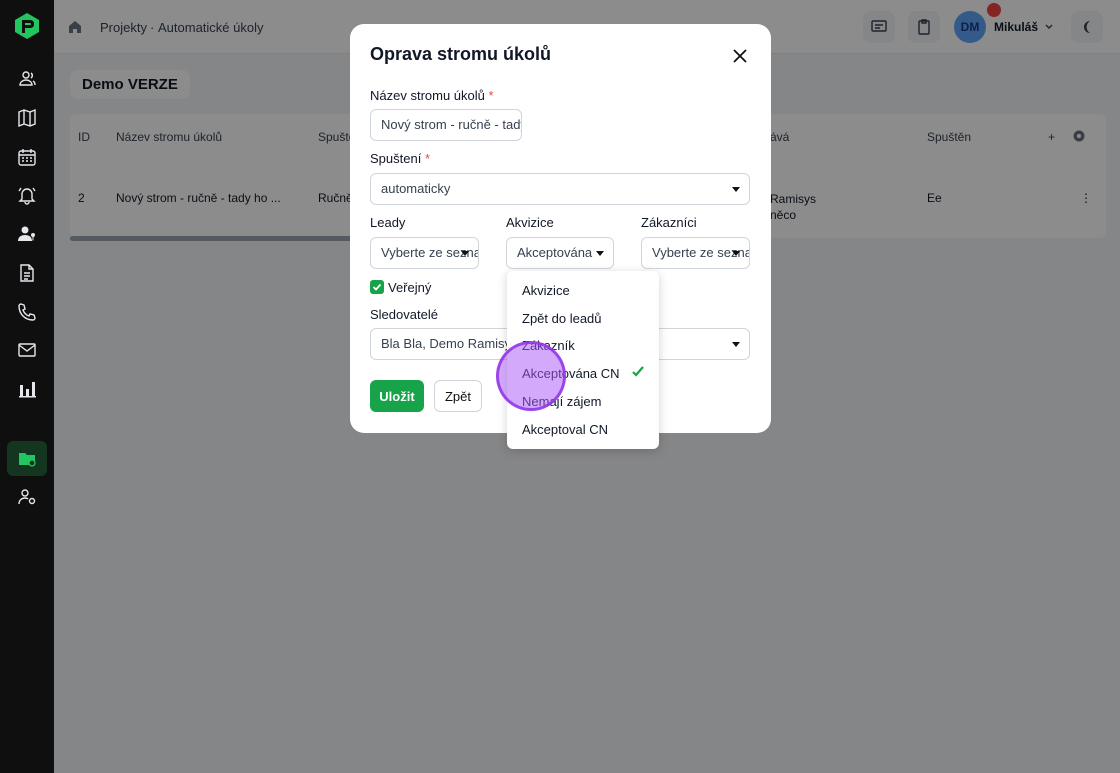 The width and height of the screenshot is (1120, 773). I want to click on name-input: Nový strom - ručně - tady ho, so click(446, 125).